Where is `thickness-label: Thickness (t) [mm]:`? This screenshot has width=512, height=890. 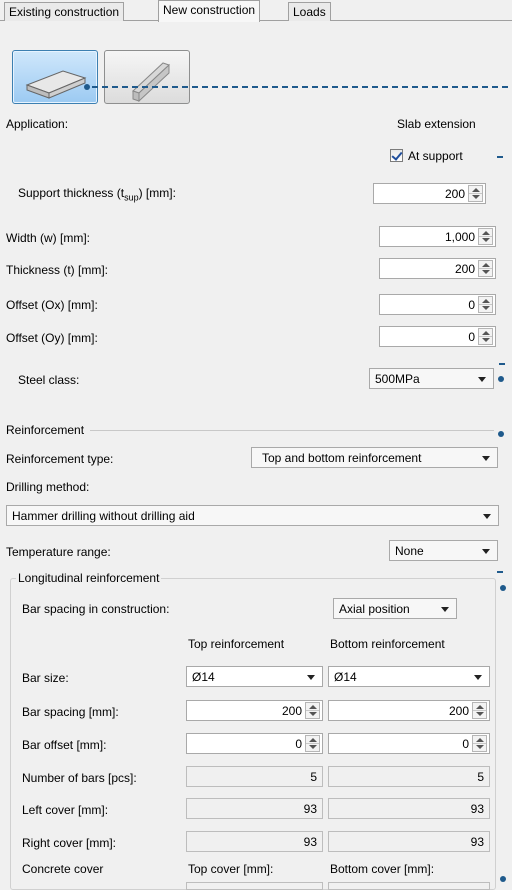
thickness-label: Thickness (t) [mm]: is located at coordinates (57, 270).